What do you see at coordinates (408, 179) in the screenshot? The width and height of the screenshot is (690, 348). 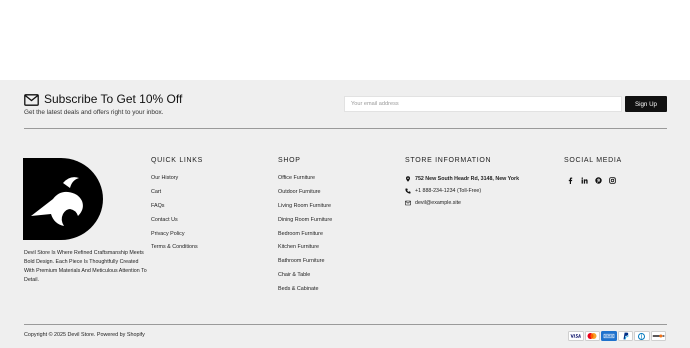 I see `map-pin-icon` at bounding box center [408, 179].